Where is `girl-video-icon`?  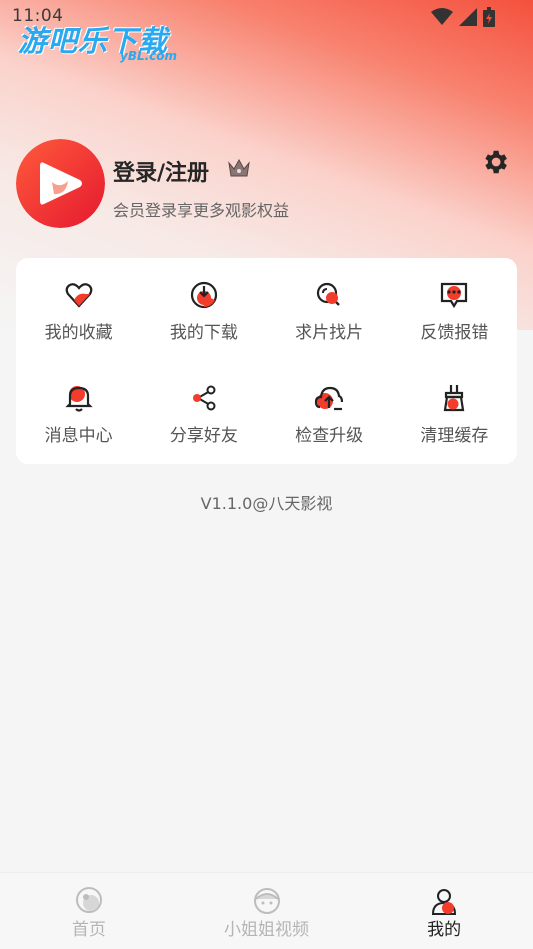
girl-video-icon is located at coordinates (266, 901).